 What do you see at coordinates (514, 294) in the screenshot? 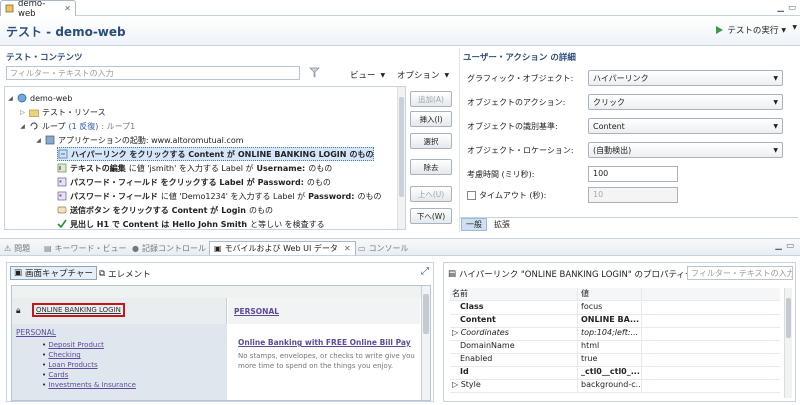
I see `column-header-name: 名前` at bounding box center [514, 294].